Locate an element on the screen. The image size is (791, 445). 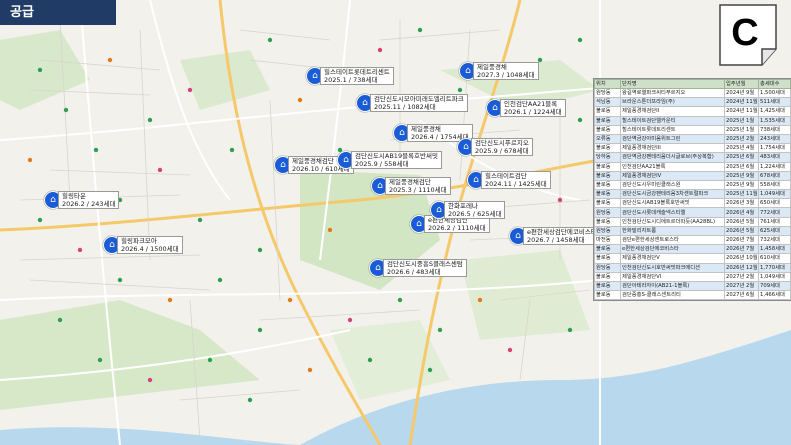
table-cell-units: 1,458세대 is located at coordinates (774, 249).